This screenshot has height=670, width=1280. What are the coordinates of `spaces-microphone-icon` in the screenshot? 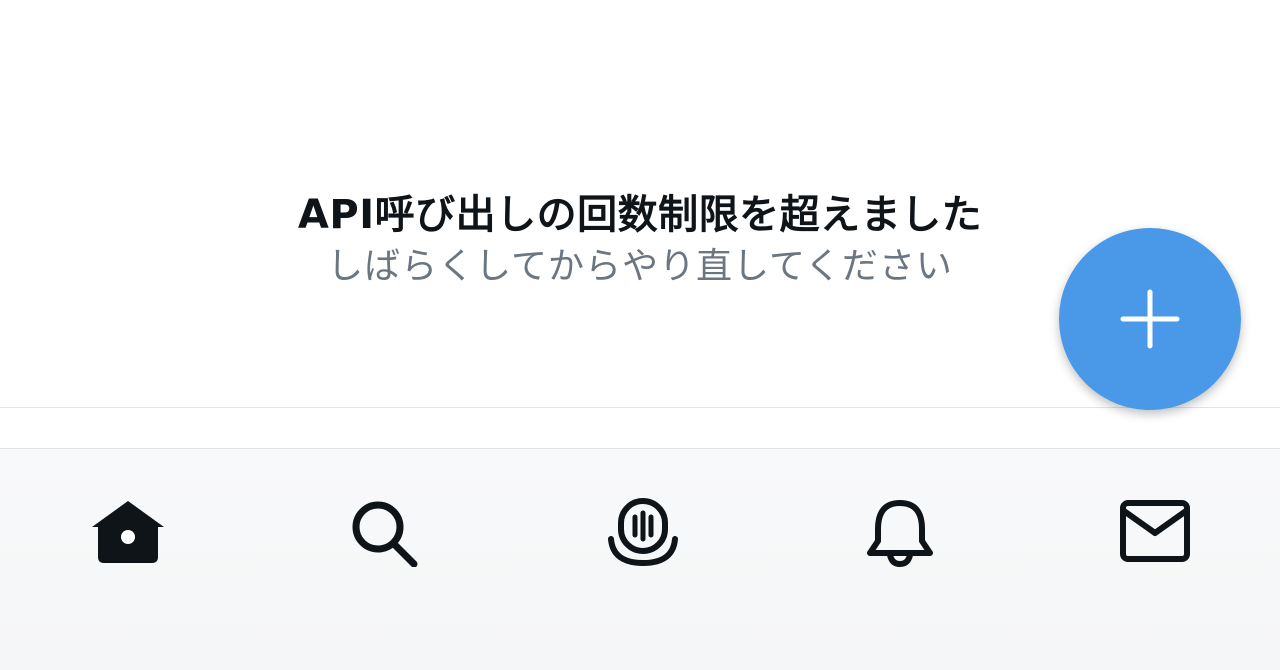 It's located at (643, 532).